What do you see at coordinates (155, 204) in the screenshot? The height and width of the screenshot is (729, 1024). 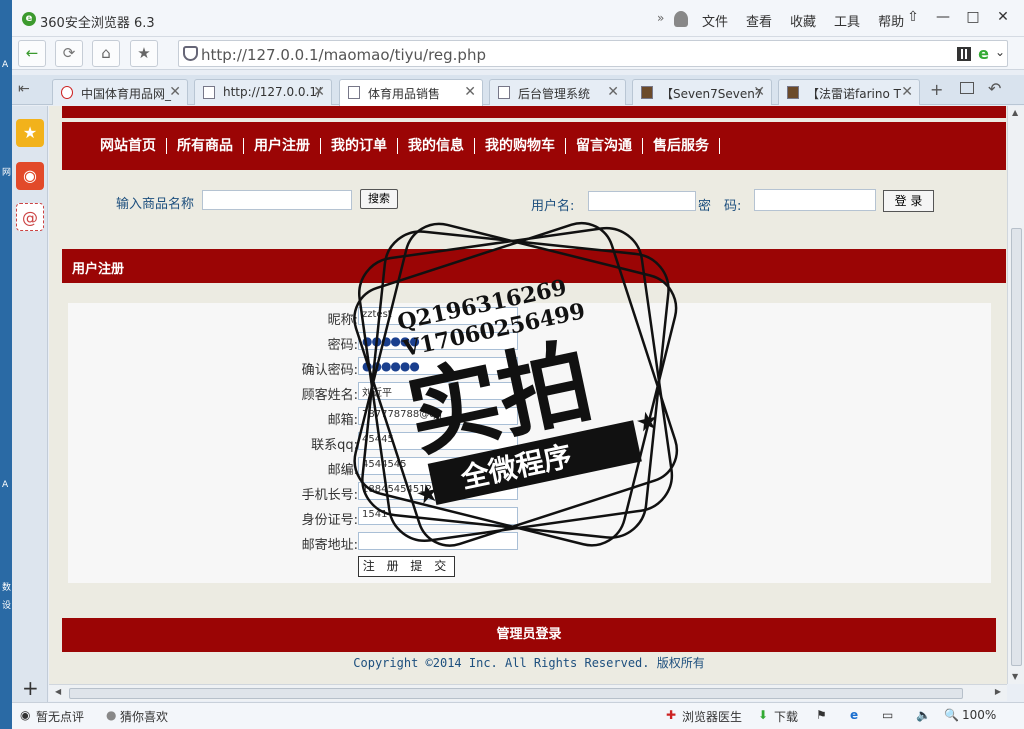 I see `search-label: 输入商品名称` at bounding box center [155, 204].